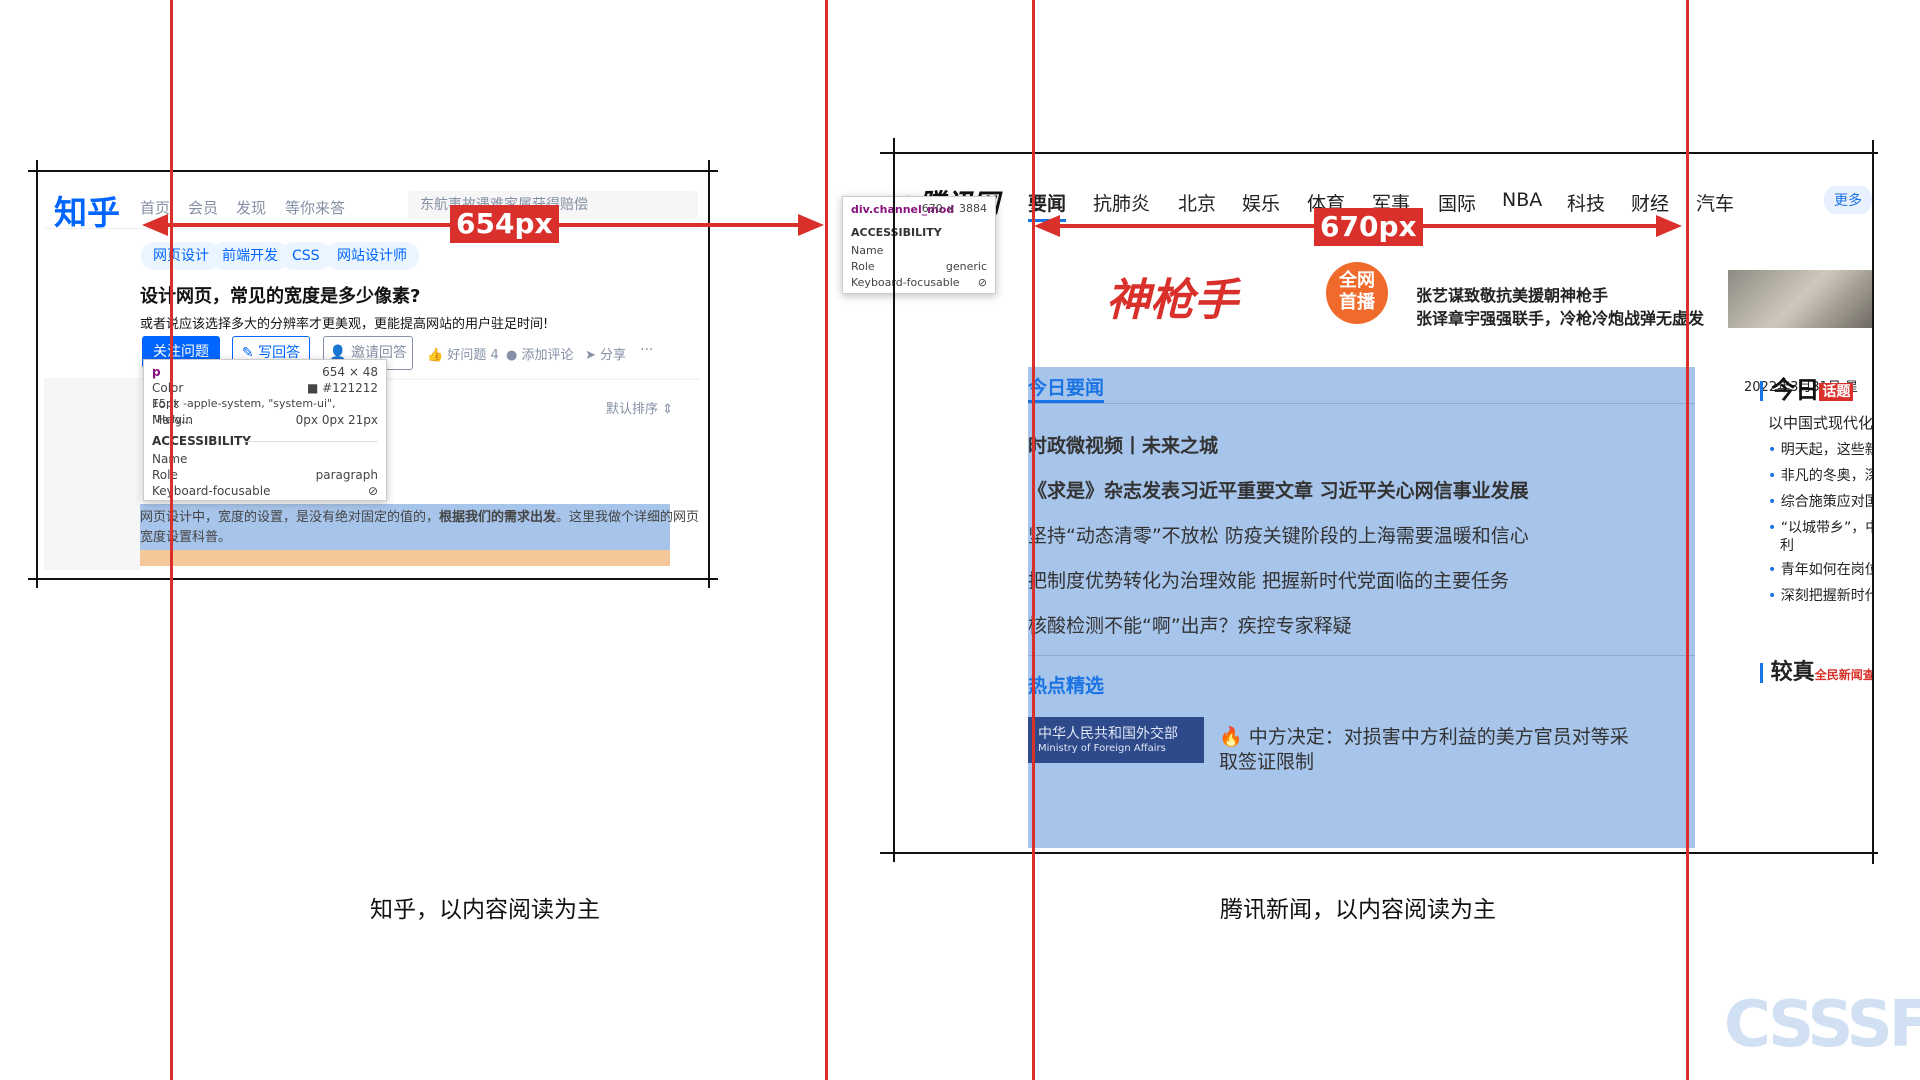 The image size is (1920, 1080). Describe the element at coordinates (280, 296) in the screenshot. I see `question-title: 设计网页，常见的宽度是多少像素?` at that location.